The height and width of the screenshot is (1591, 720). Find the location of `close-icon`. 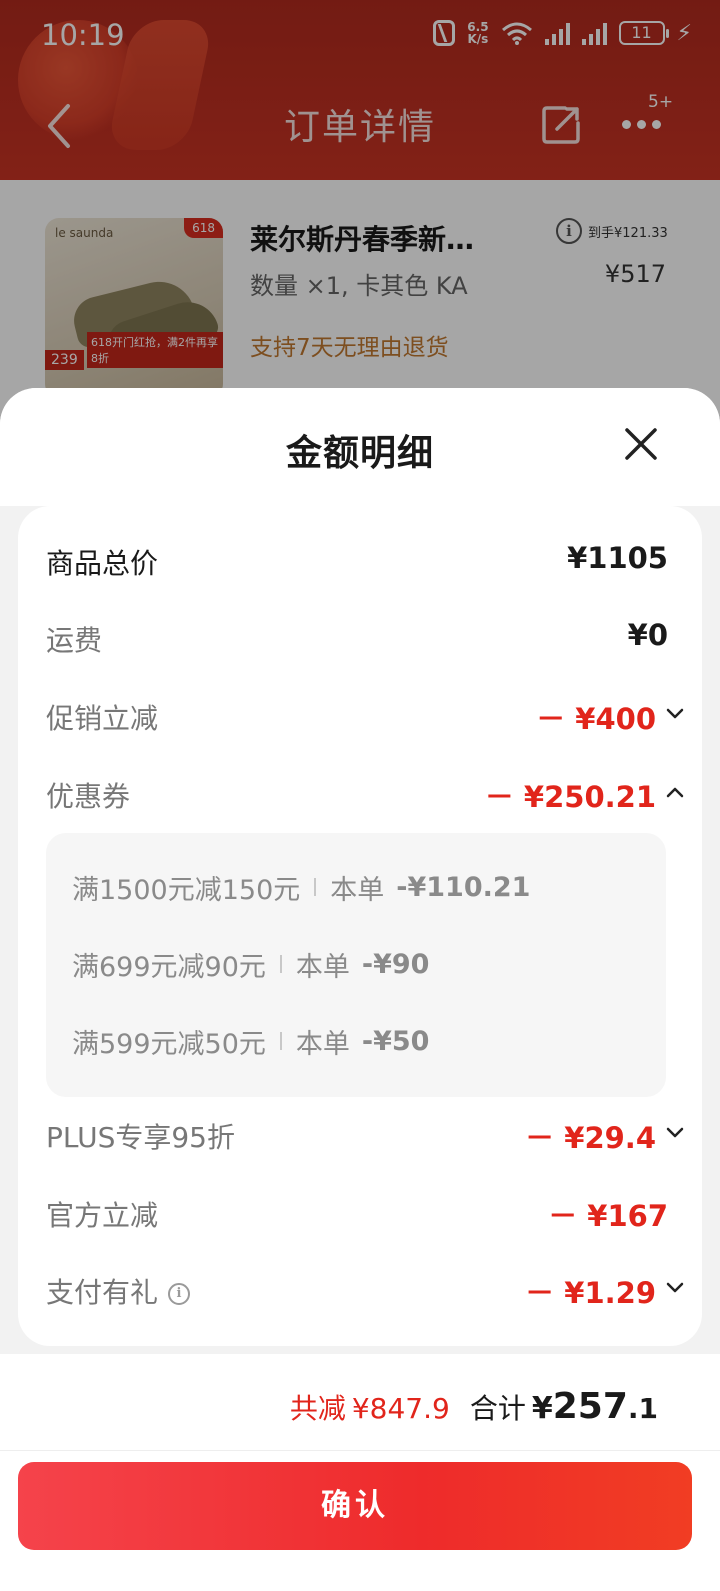

close-icon is located at coordinates (641, 444).